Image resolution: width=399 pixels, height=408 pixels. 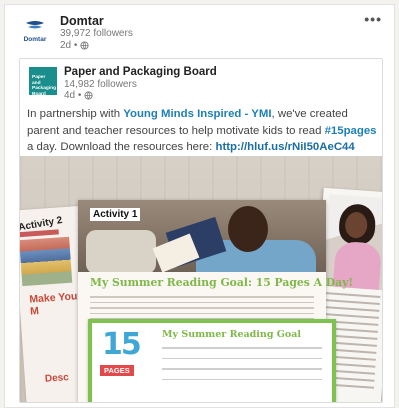 I want to click on ymi-link: Young Minds Inspired - YMI, so click(x=197, y=114).